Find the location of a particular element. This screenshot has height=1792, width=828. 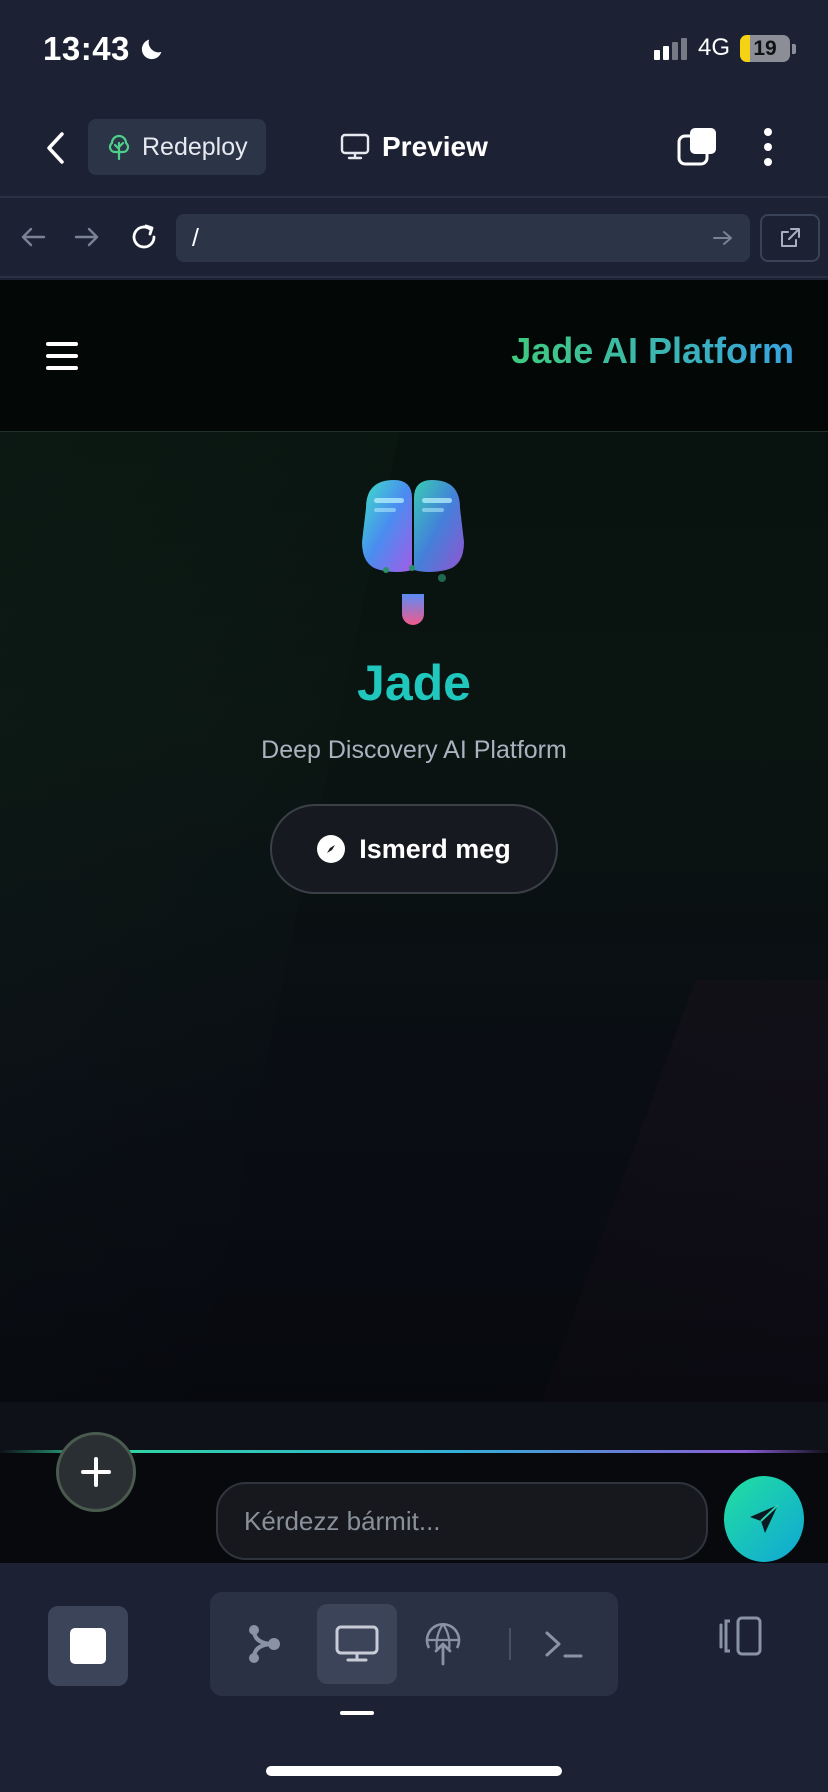

cellular-signal-icon is located at coordinates (670, 49).